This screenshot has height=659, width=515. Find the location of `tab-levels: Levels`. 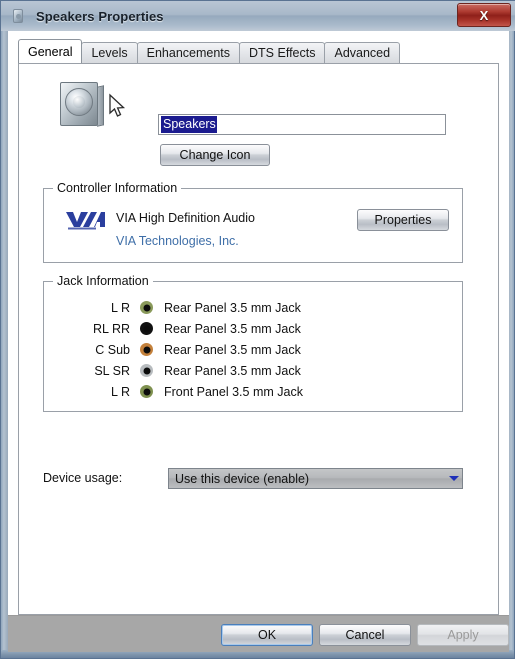

tab-levels: Levels is located at coordinates (109, 52).